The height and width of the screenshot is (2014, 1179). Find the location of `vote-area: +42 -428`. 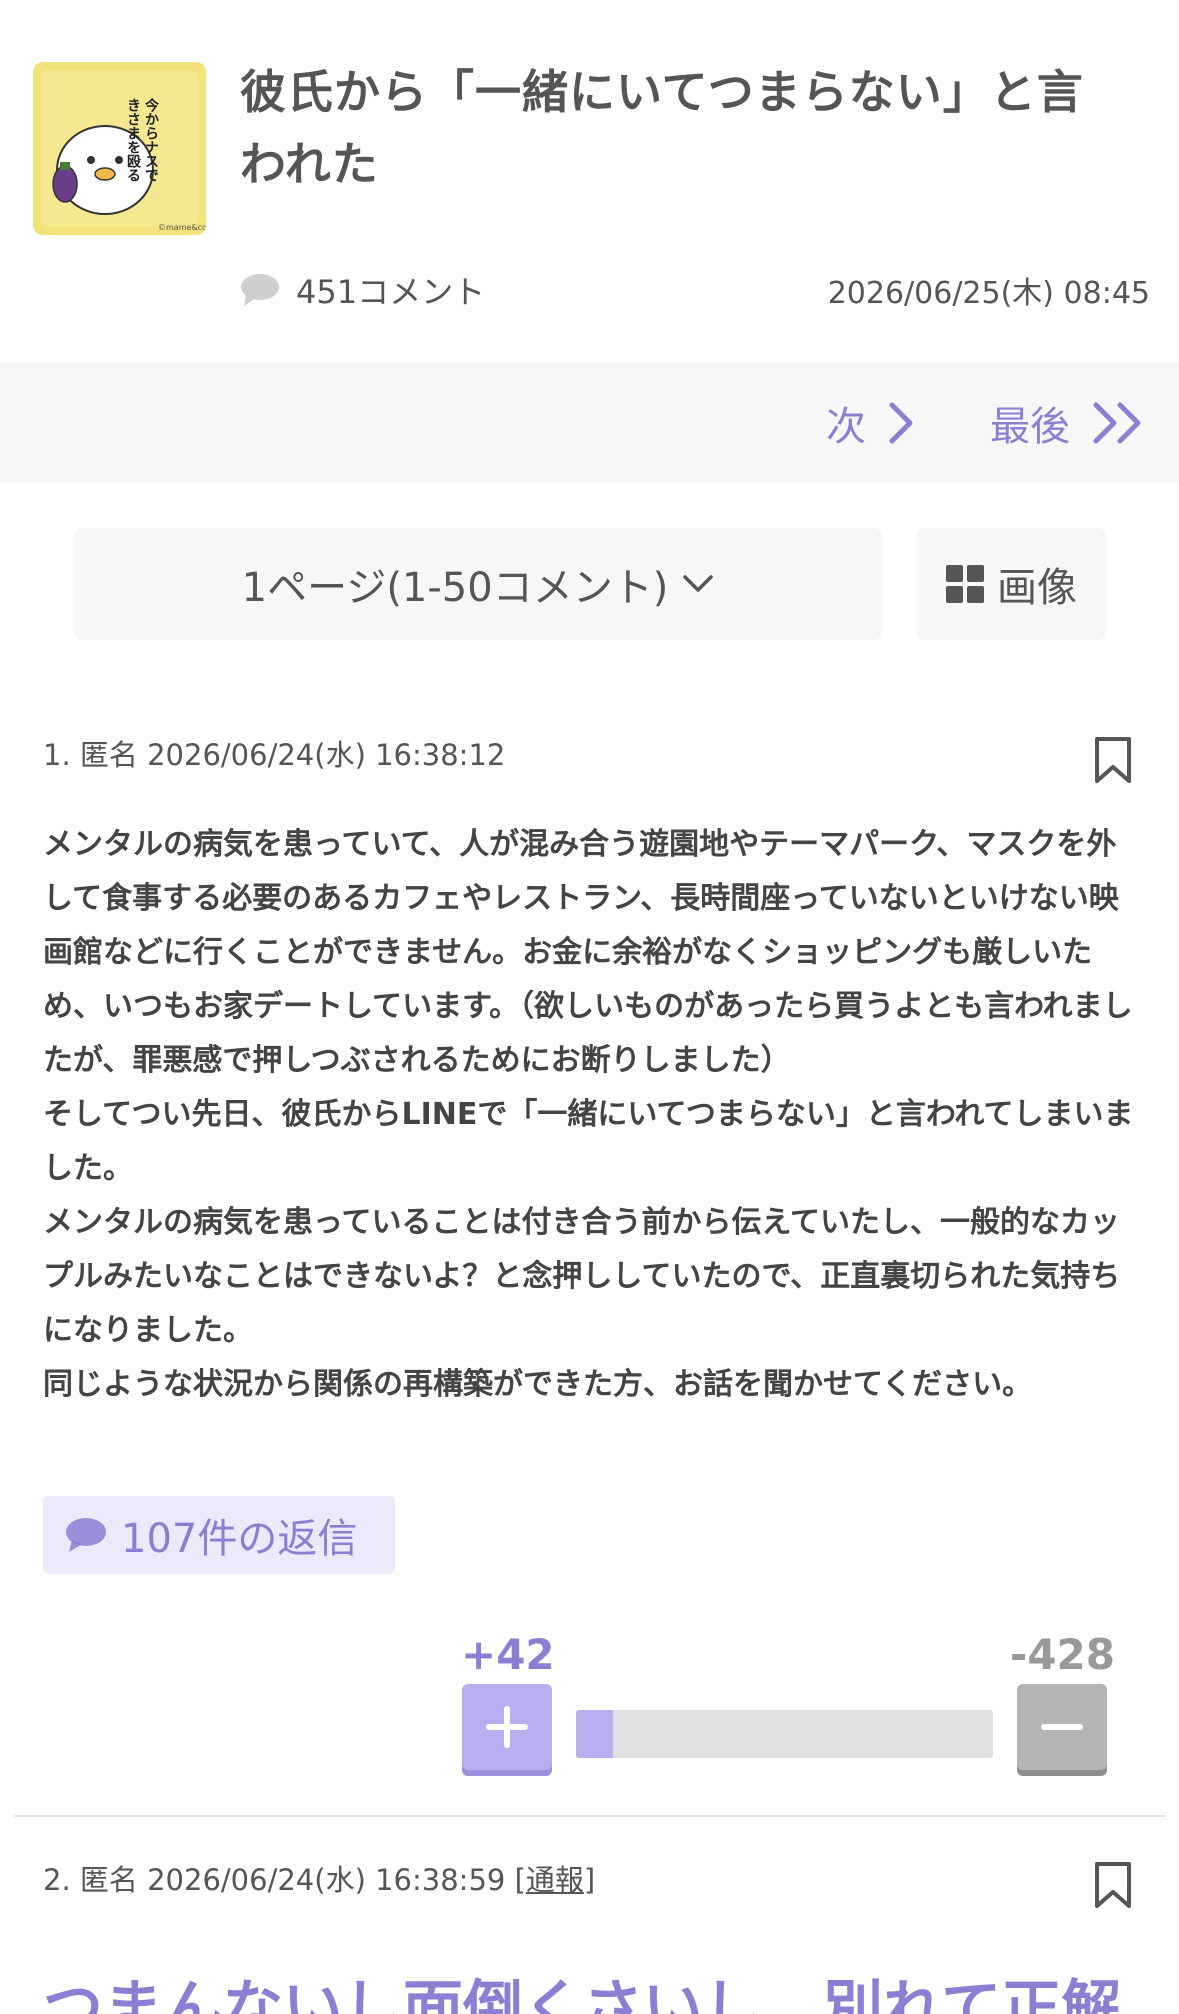

vote-area: +42 -428 is located at coordinates (589, 1720).